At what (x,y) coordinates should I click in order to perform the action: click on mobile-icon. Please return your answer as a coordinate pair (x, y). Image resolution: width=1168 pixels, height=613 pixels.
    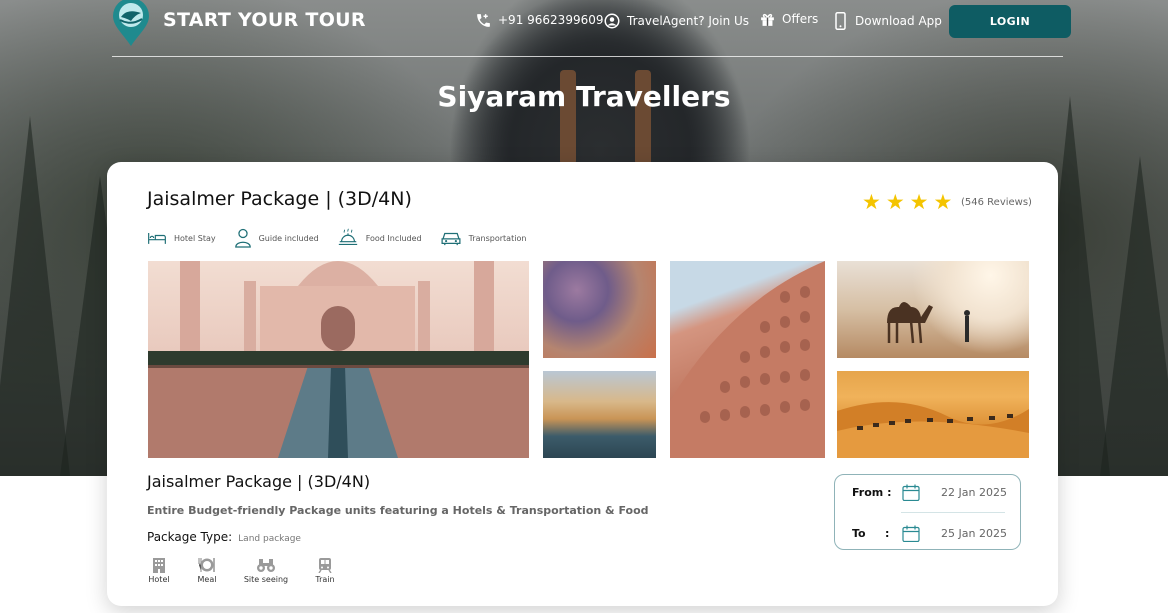
    Looking at the image, I should click on (840, 21).